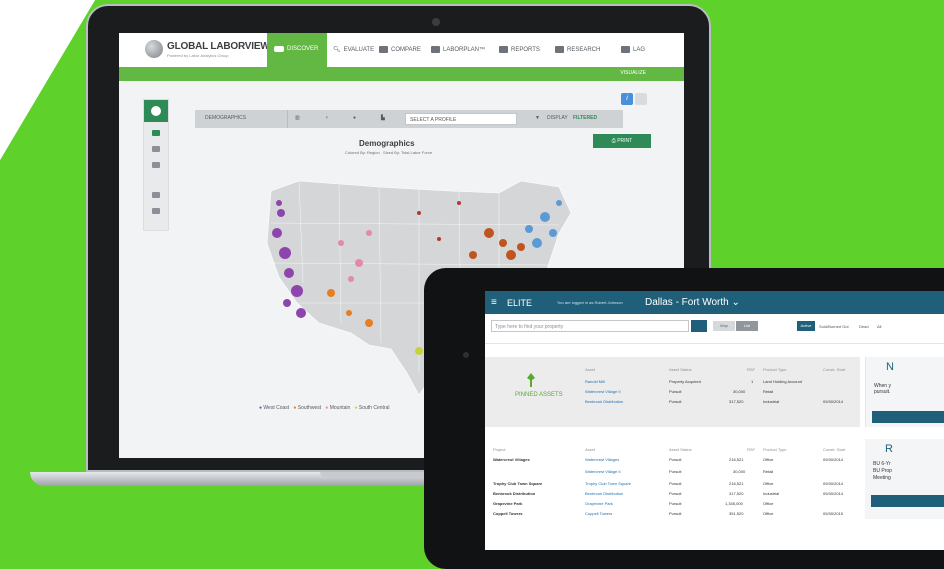 Image resolution: width=944 pixels, height=569 pixels. What do you see at coordinates (539, 395) in the screenshot?
I see `pinned-assets-label: PINNED ASSETS` at bounding box center [539, 395].